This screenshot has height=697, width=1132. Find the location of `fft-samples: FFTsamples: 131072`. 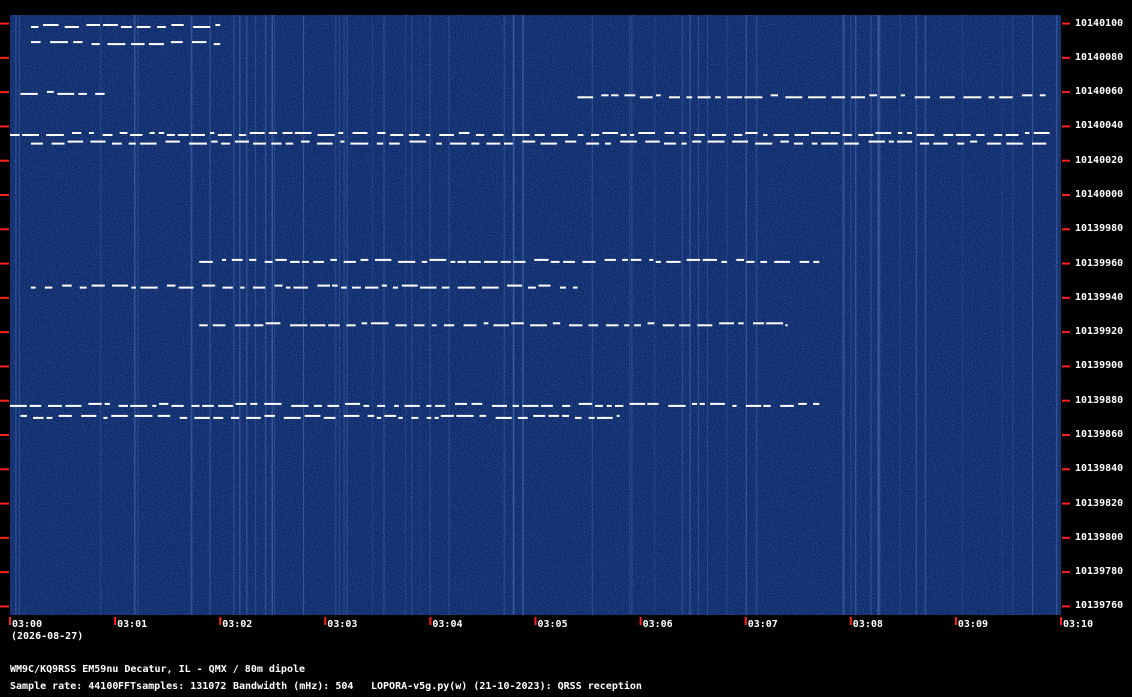

fft-samples: FFTsamples: 131072 is located at coordinates (172, 686).